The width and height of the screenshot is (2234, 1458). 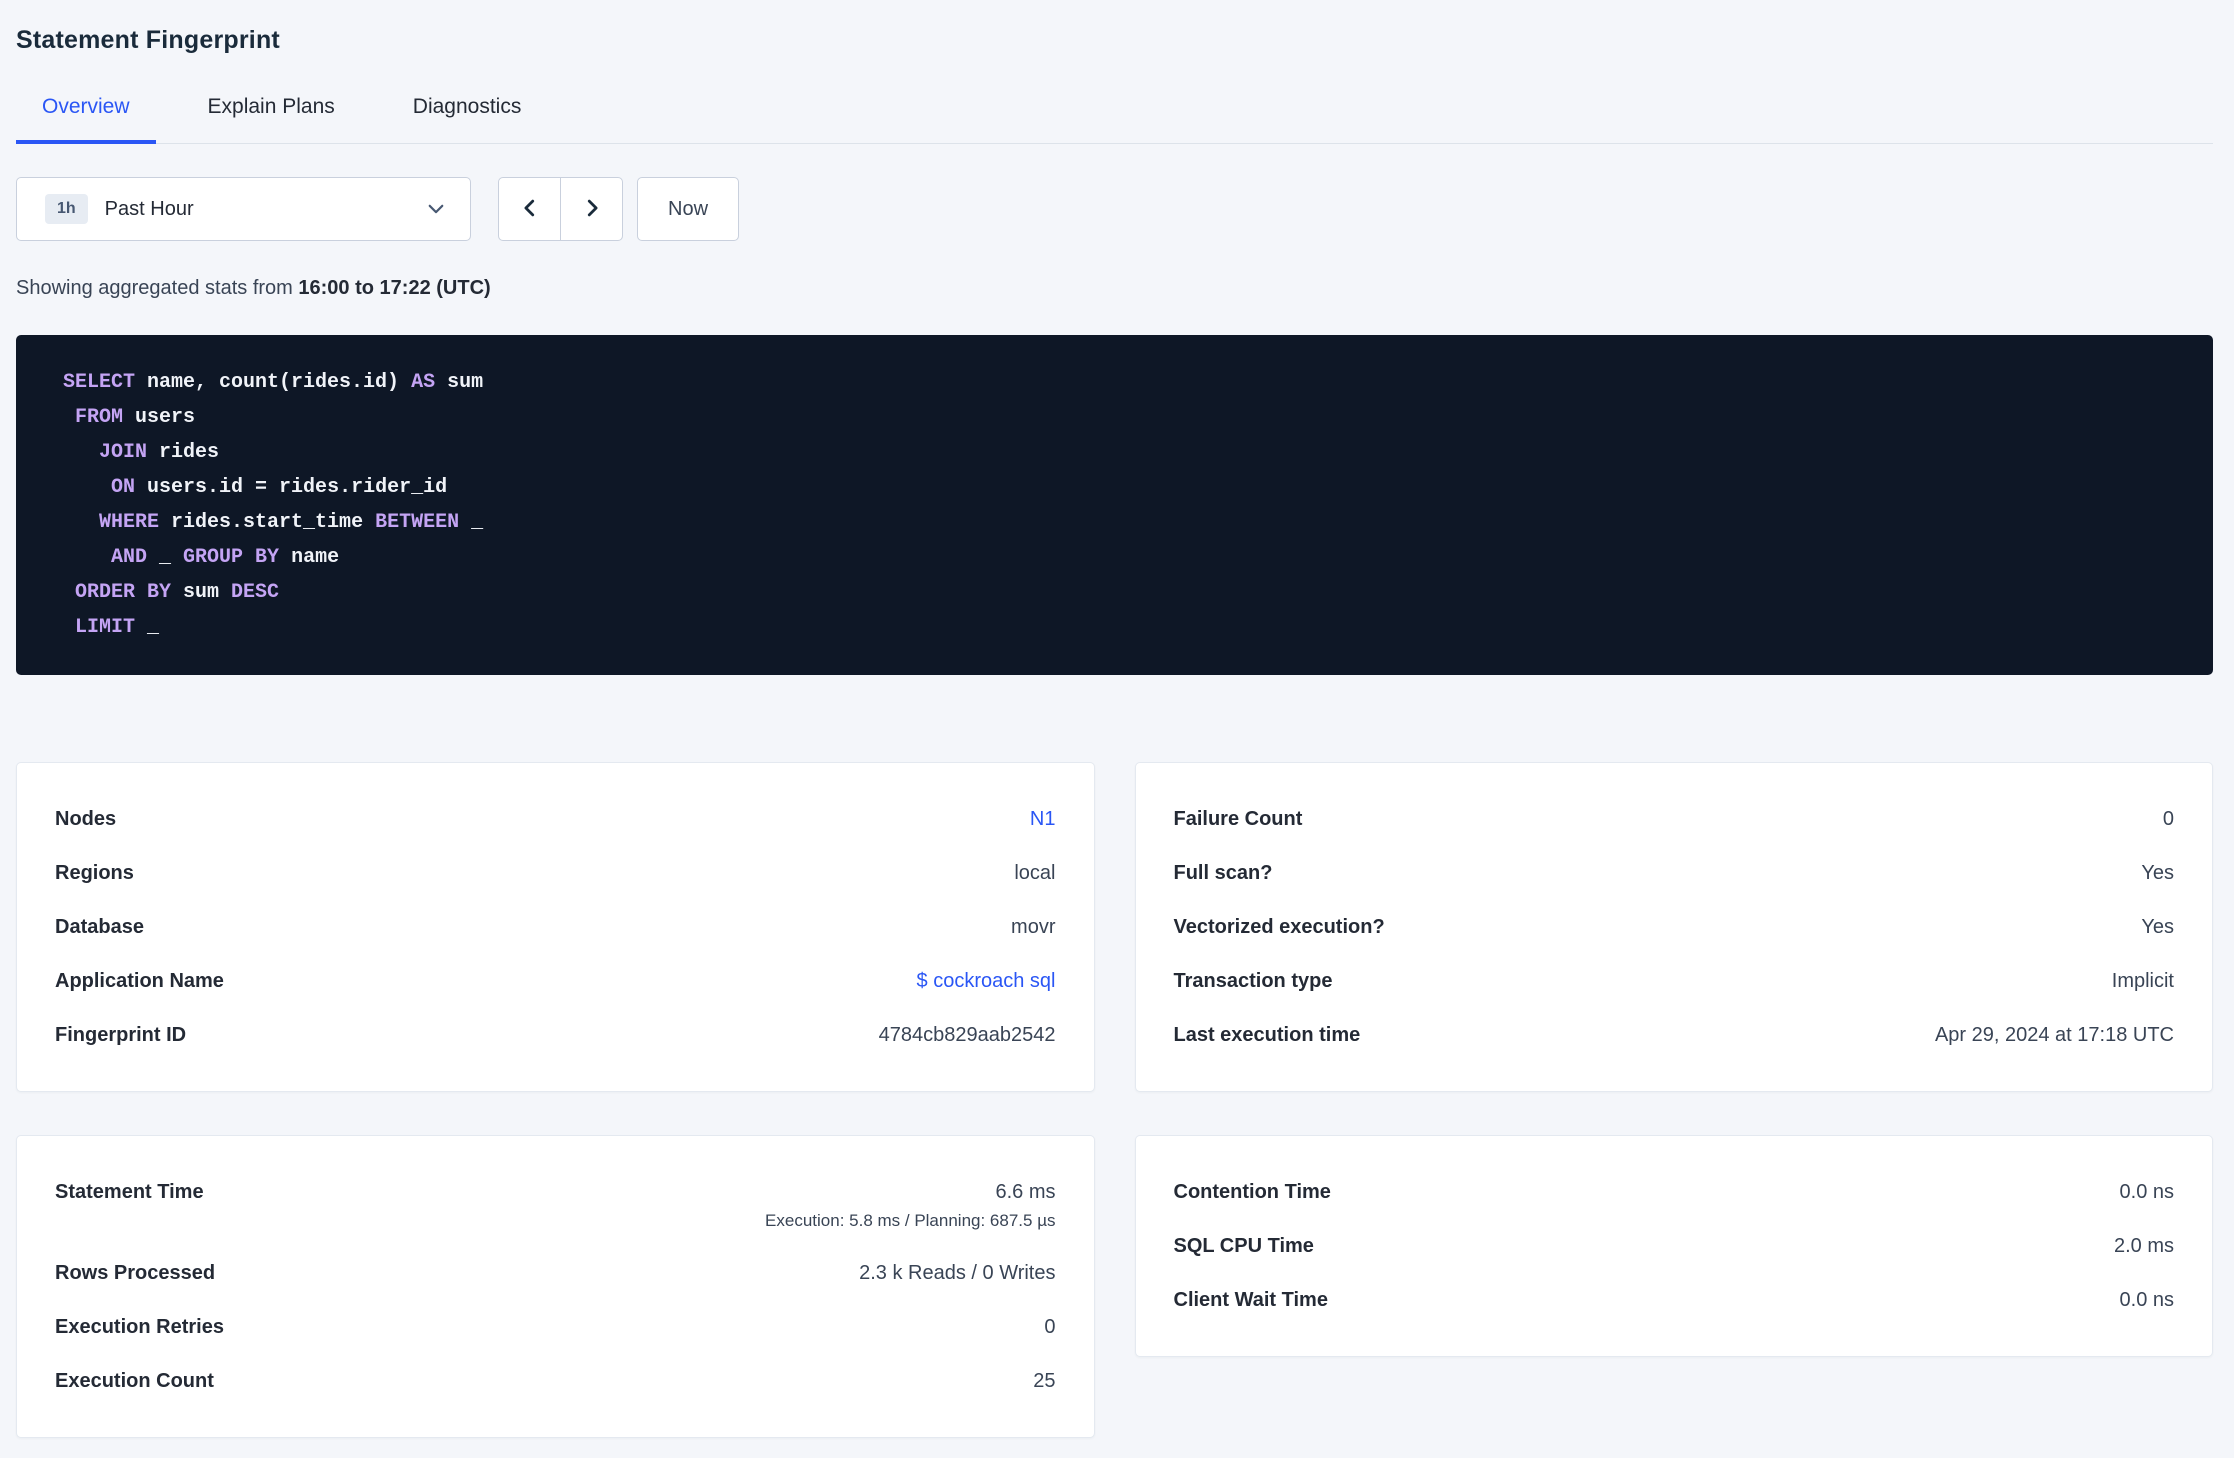 I want to click on chevron-down-icon, so click(x=436, y=209).